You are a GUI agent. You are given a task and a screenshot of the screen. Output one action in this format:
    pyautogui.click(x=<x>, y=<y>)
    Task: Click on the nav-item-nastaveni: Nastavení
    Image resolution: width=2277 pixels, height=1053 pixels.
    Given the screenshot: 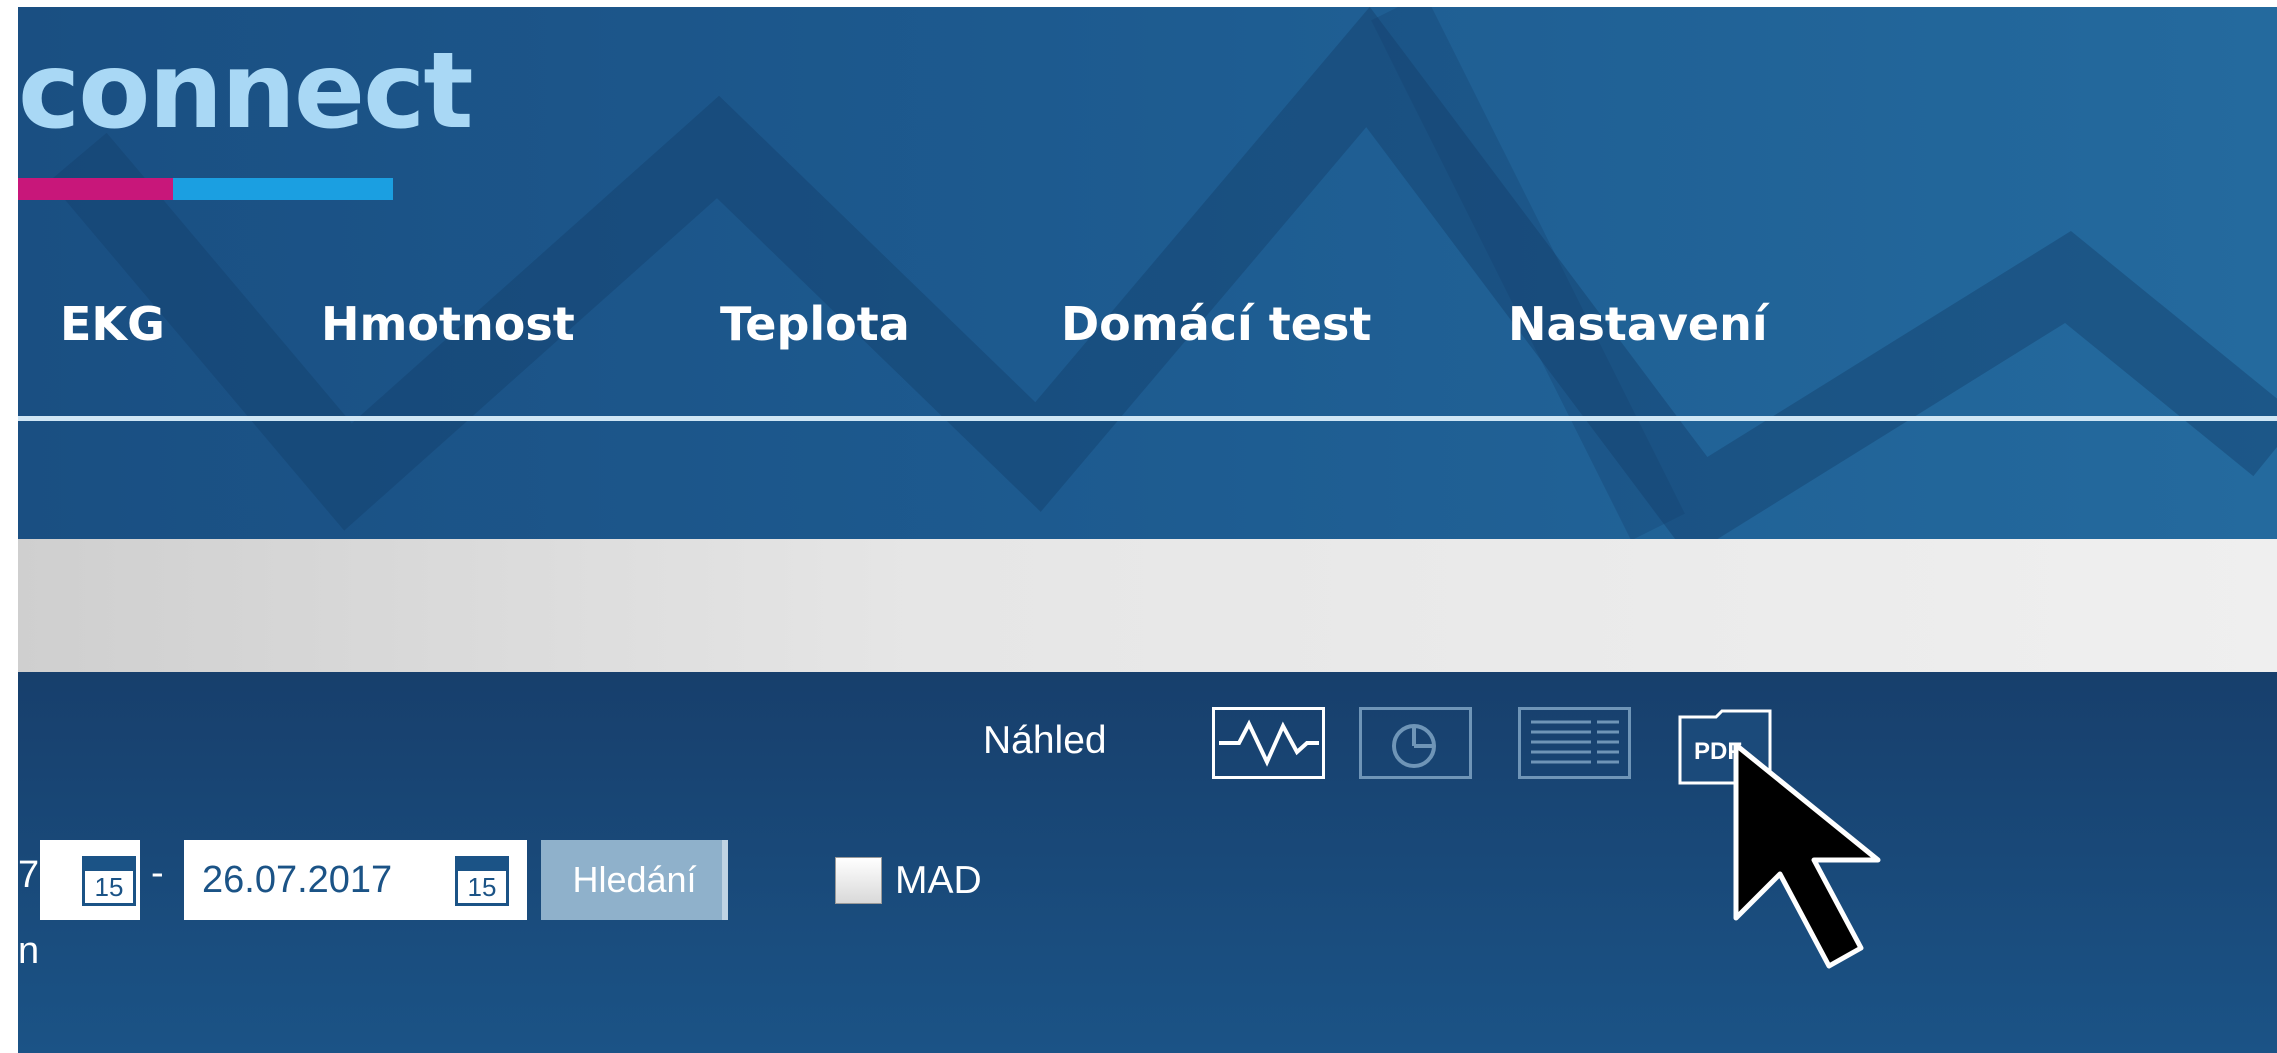 What is the action you would take?
    pyautogui.click(x=1638, y=324)
    